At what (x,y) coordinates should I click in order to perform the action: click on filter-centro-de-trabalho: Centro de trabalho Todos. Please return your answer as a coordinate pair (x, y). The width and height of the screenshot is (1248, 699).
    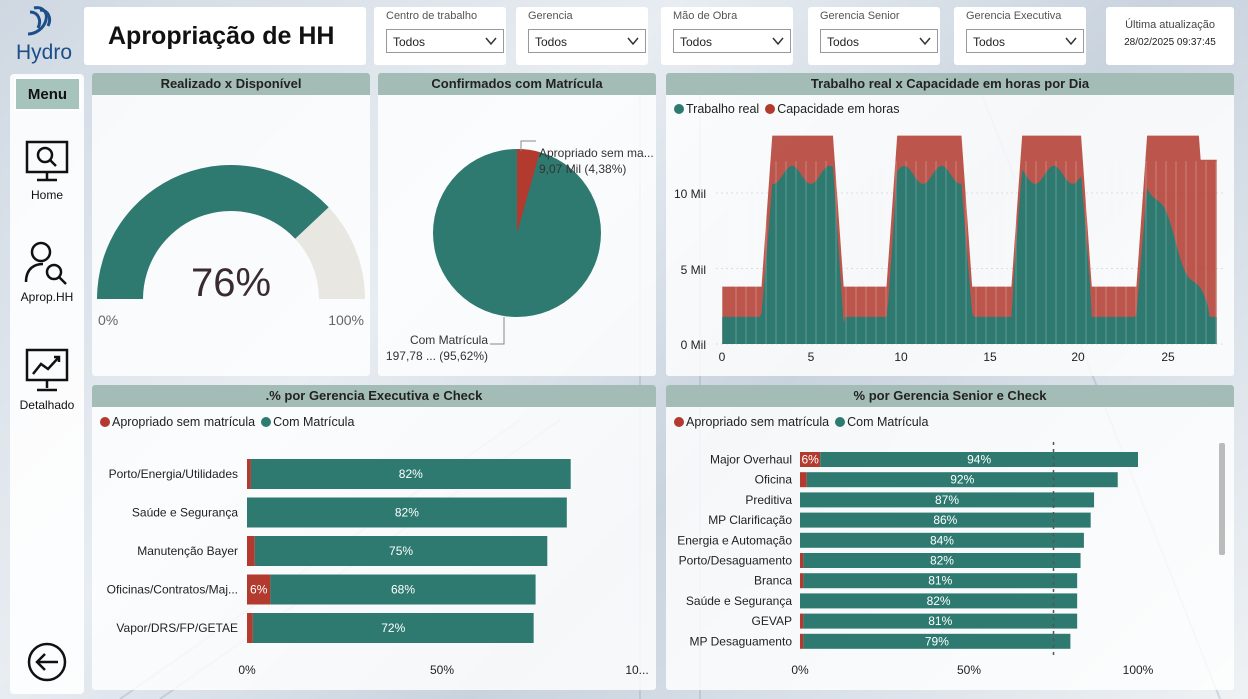
    Looking at the image, I should click on (440, 36).